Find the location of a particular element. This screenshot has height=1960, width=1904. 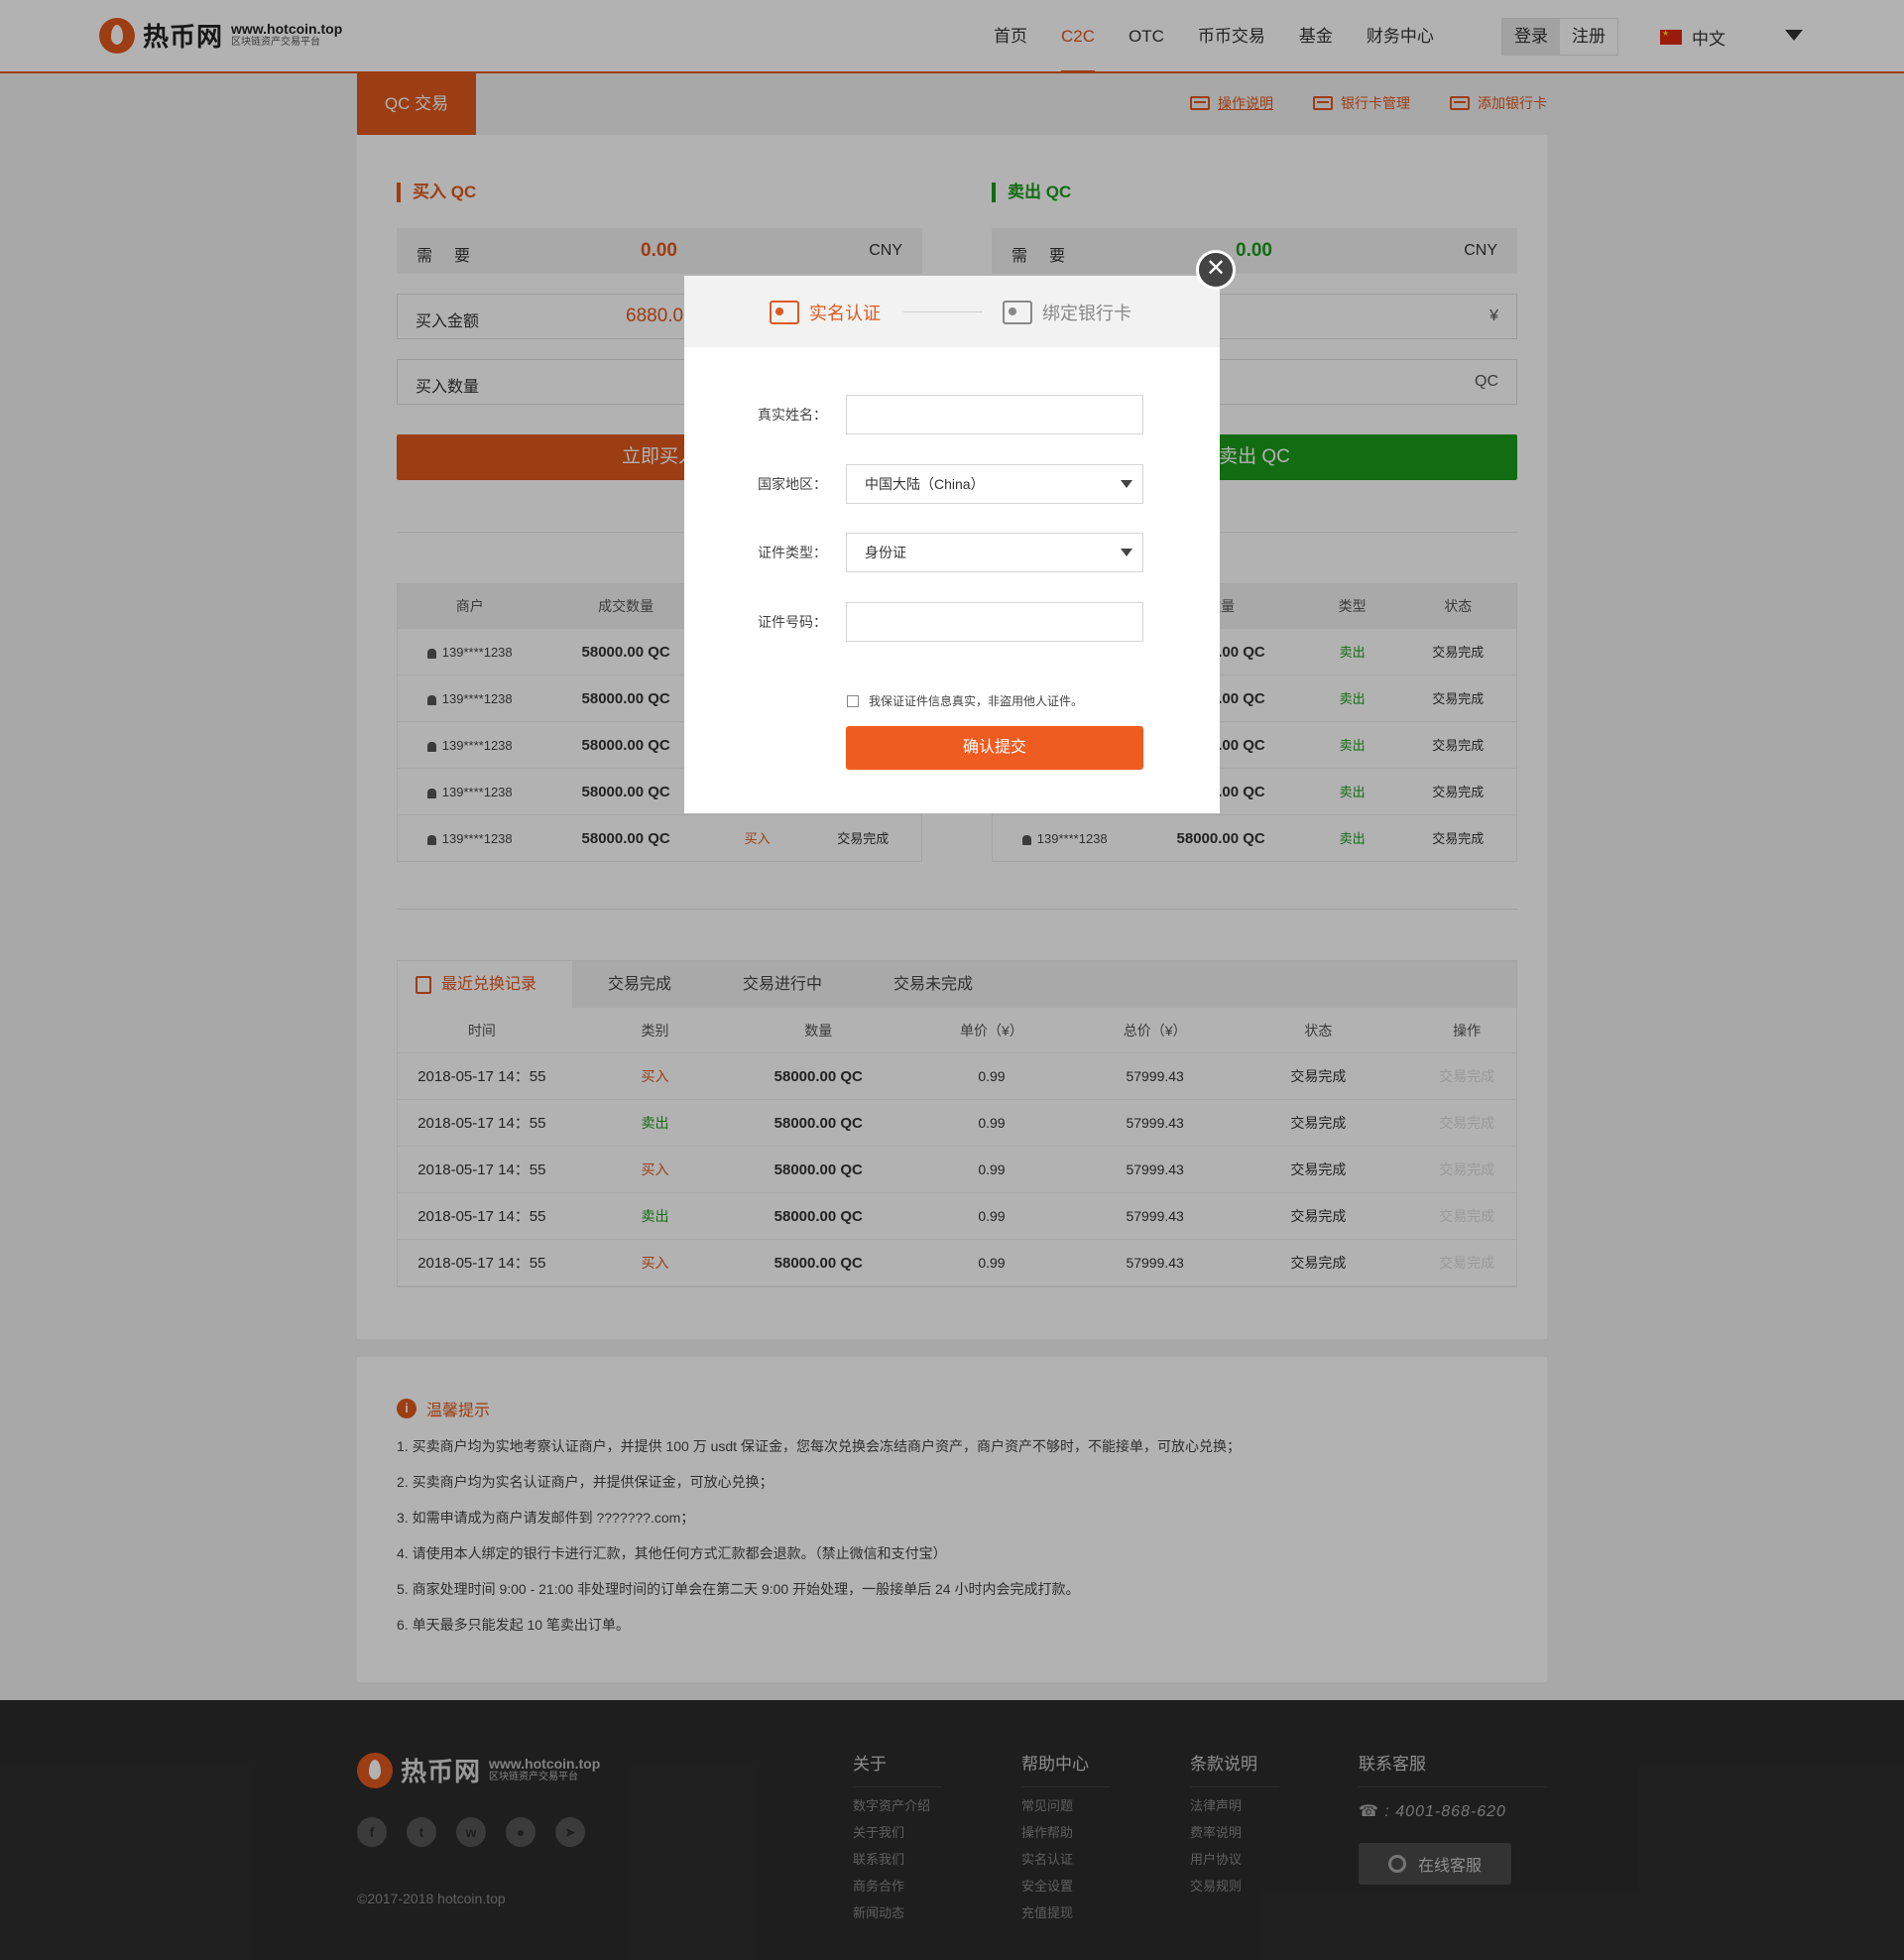

step-real-name: 实名认证 is located at coordinates (825, 313).